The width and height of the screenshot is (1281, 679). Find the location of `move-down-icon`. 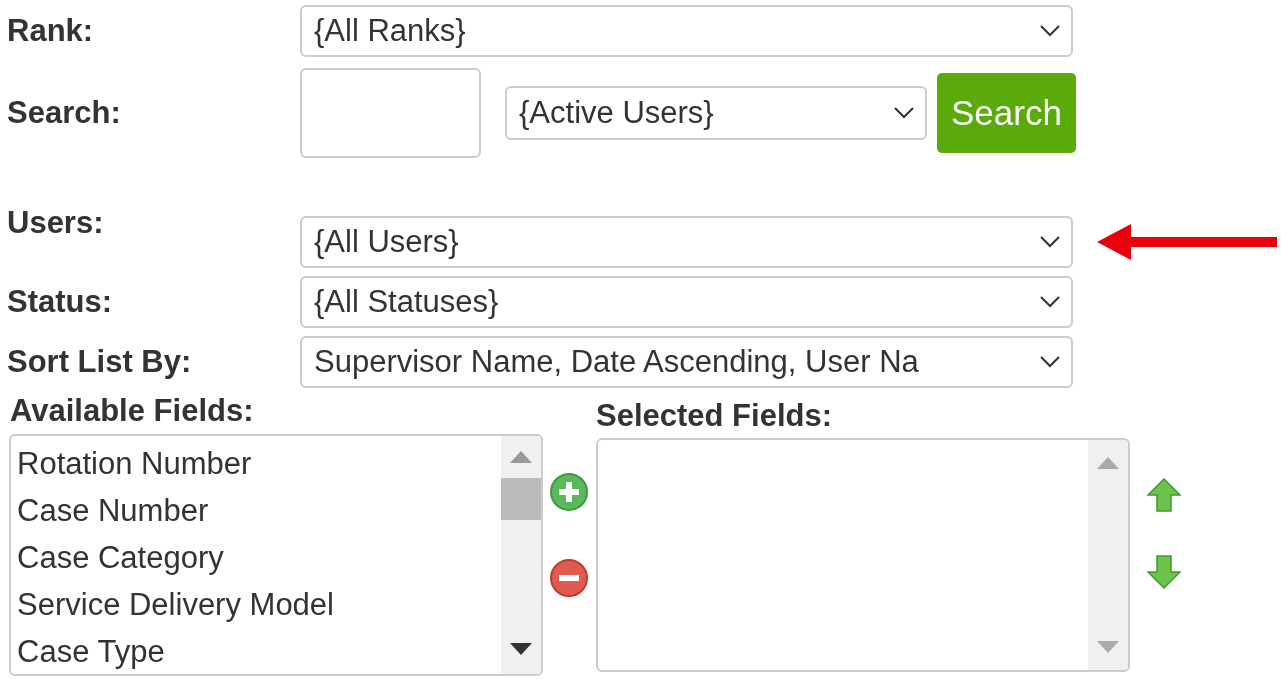

move-down-icon is located at coordinates (1164, 572).